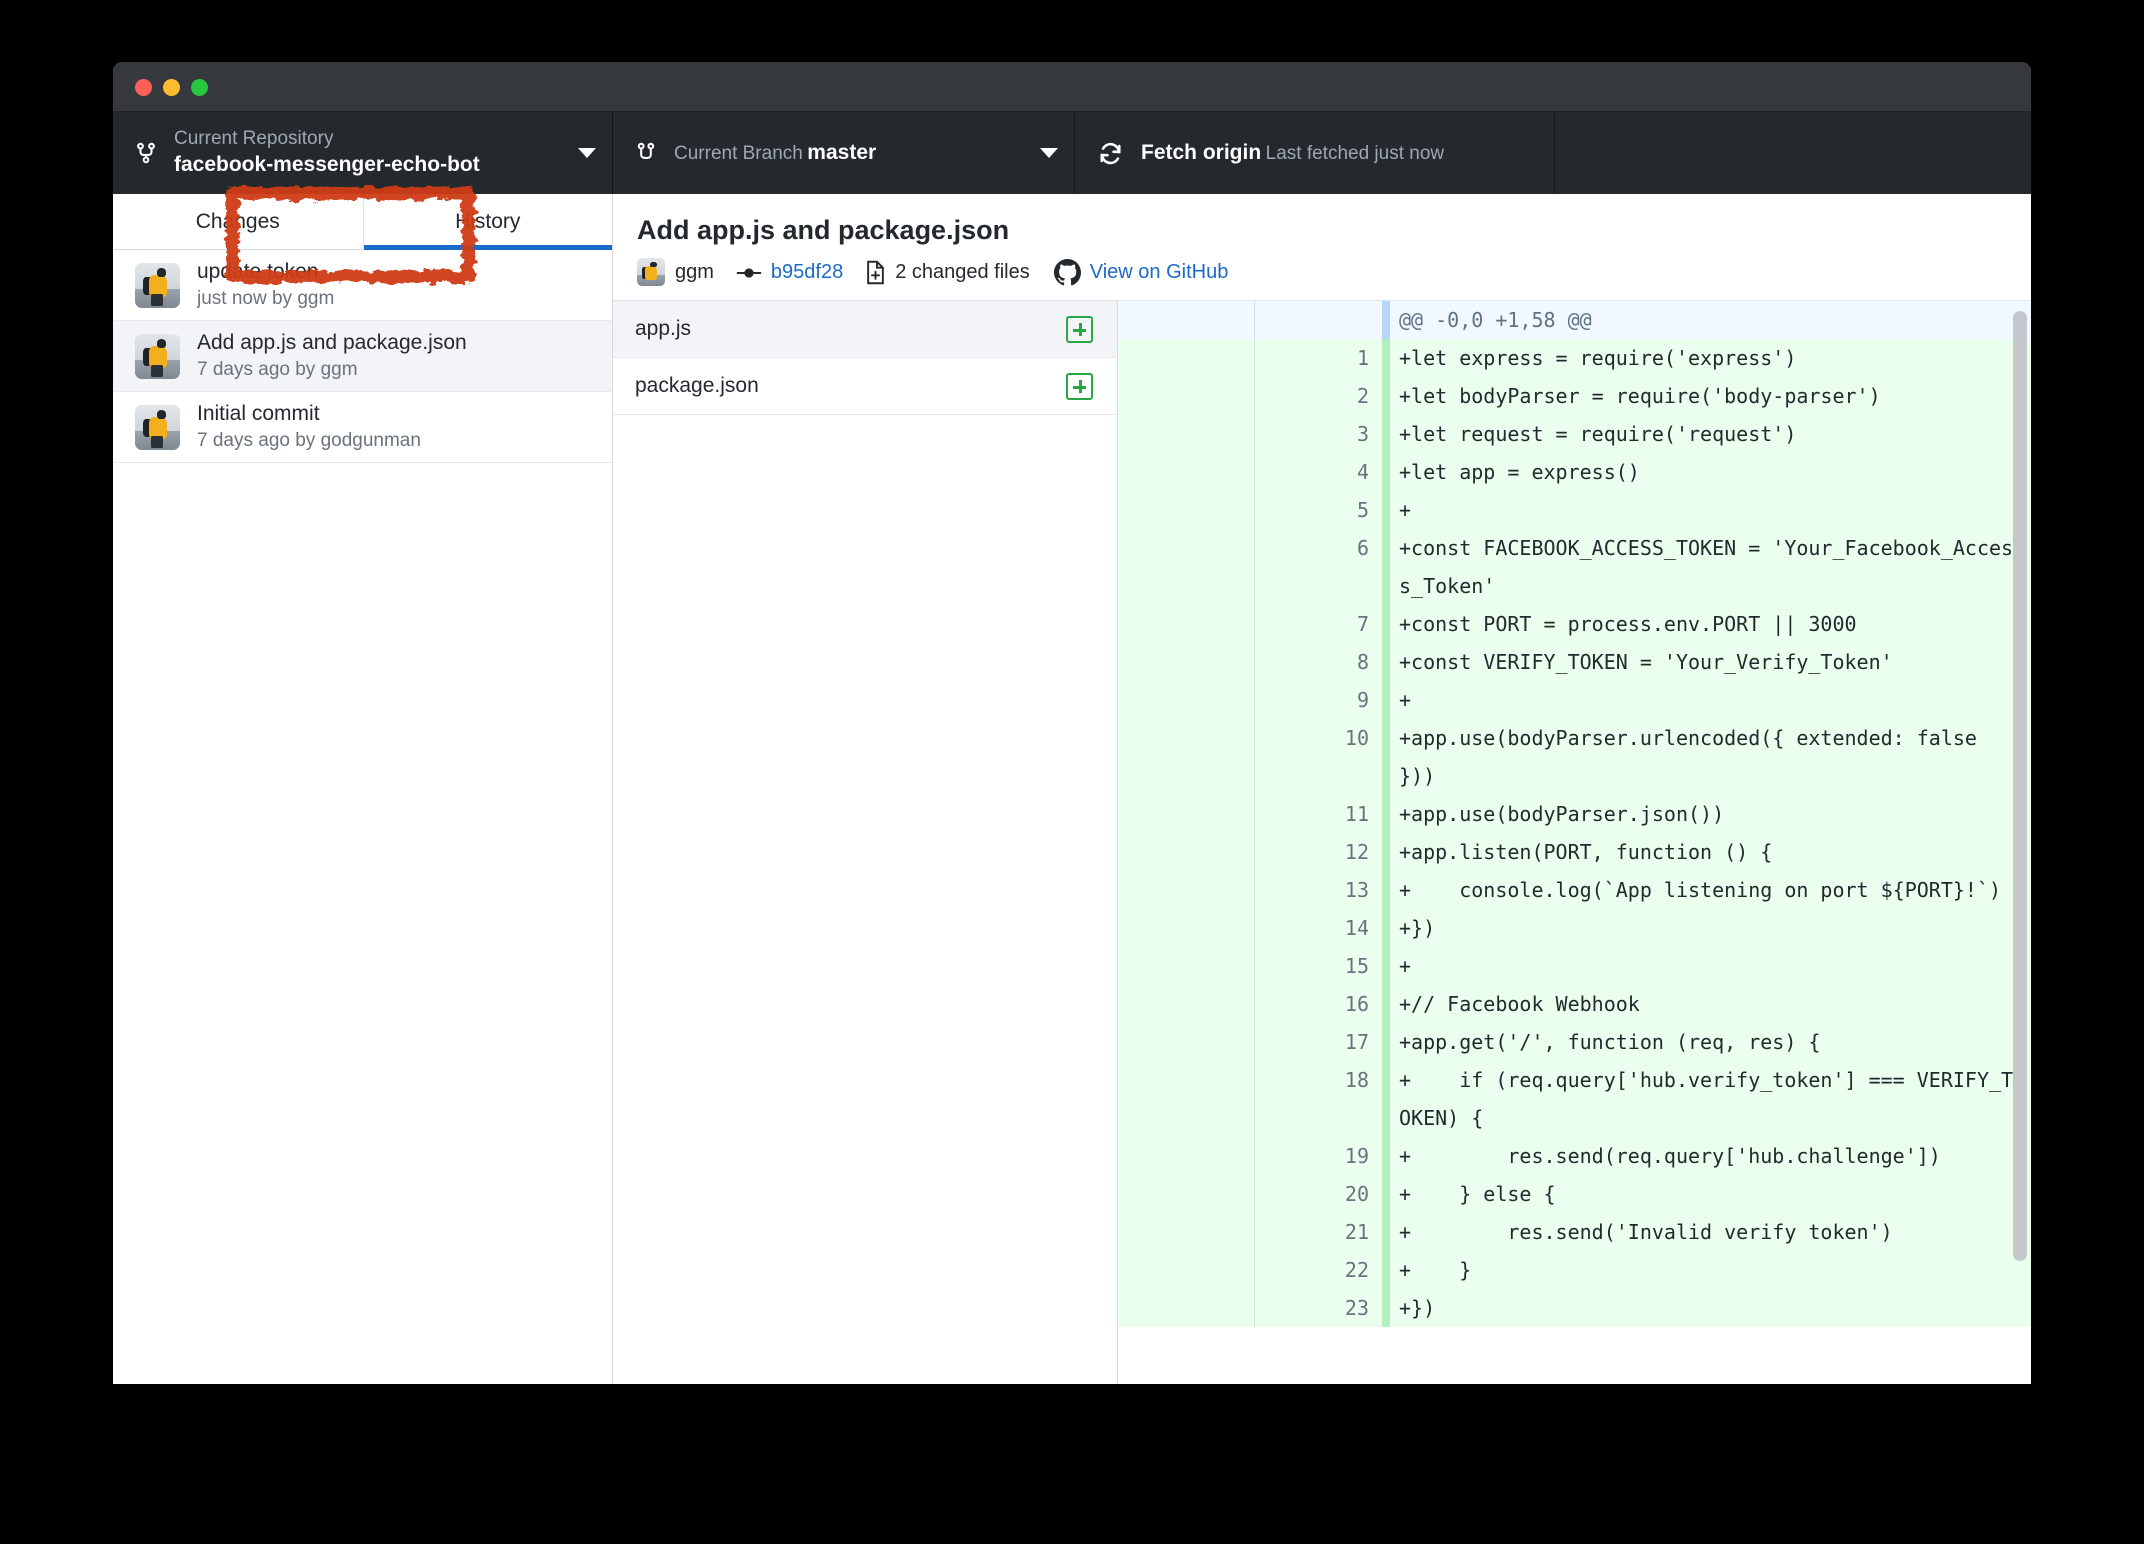 The width and height of the screenshot is (2144, 1544). I want to click on list-item: update token just now by ggm, so click(362, 285).